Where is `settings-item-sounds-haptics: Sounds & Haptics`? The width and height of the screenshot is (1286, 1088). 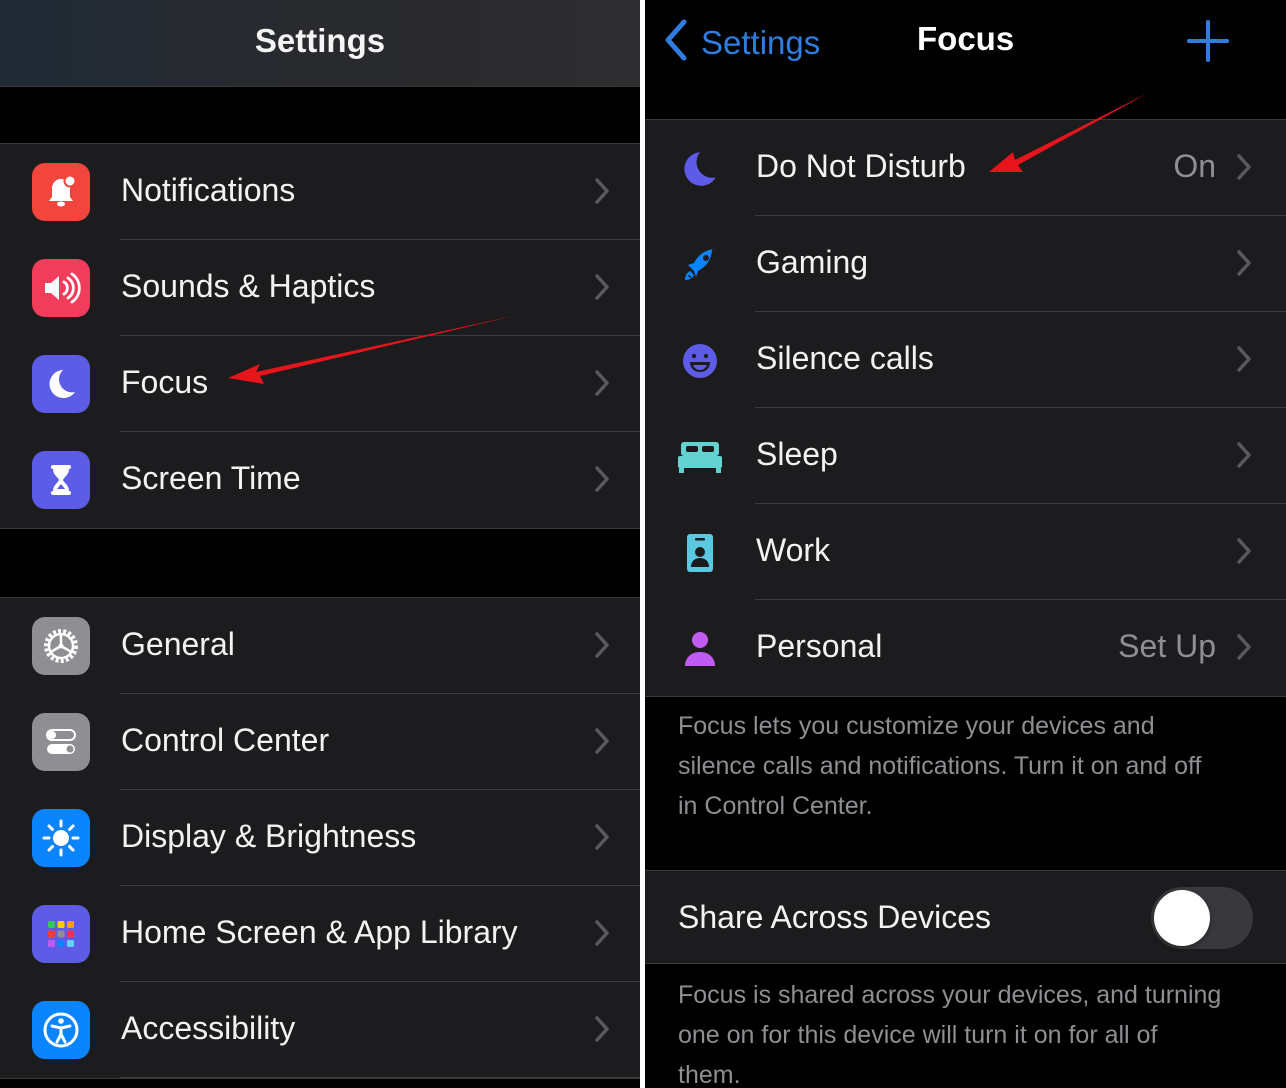 settings-item-sounds-haptics: Sounds & Haptics is located at coordinates (320, 288).